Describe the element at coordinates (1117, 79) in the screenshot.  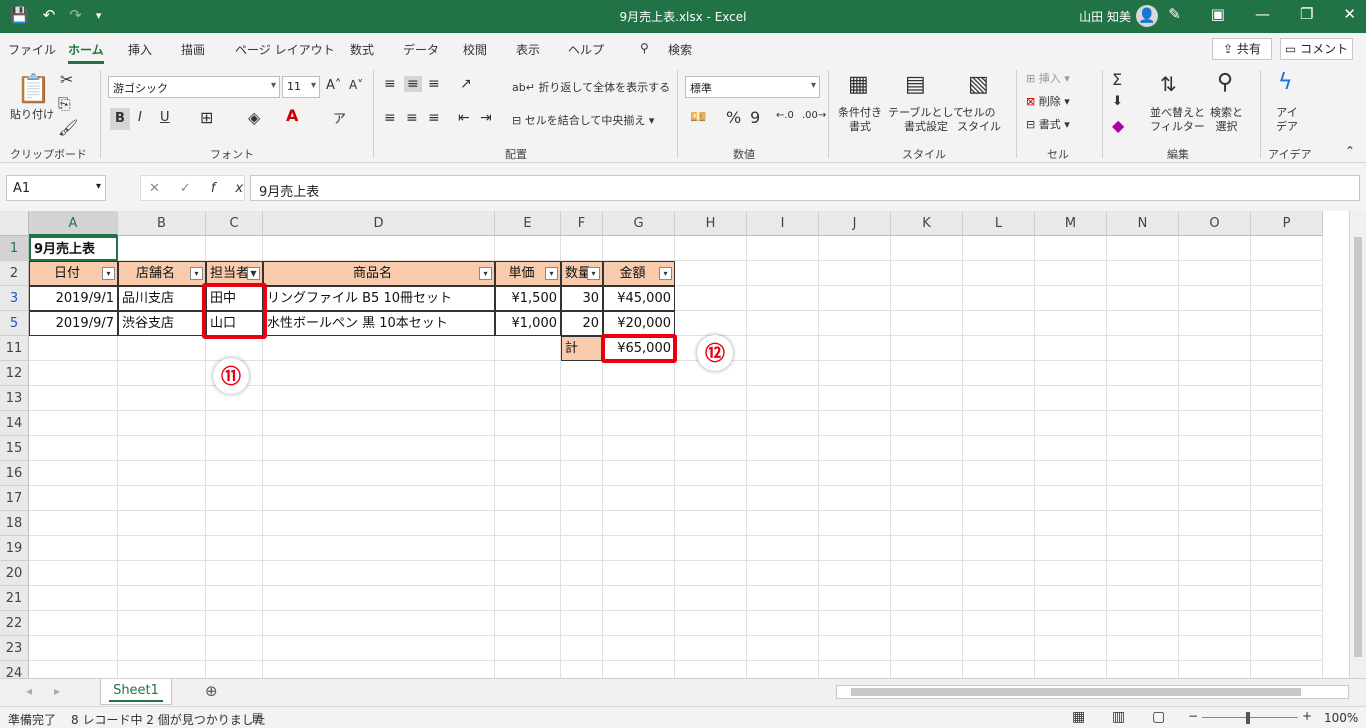
I see `autosum-icon: Σ` at that location.